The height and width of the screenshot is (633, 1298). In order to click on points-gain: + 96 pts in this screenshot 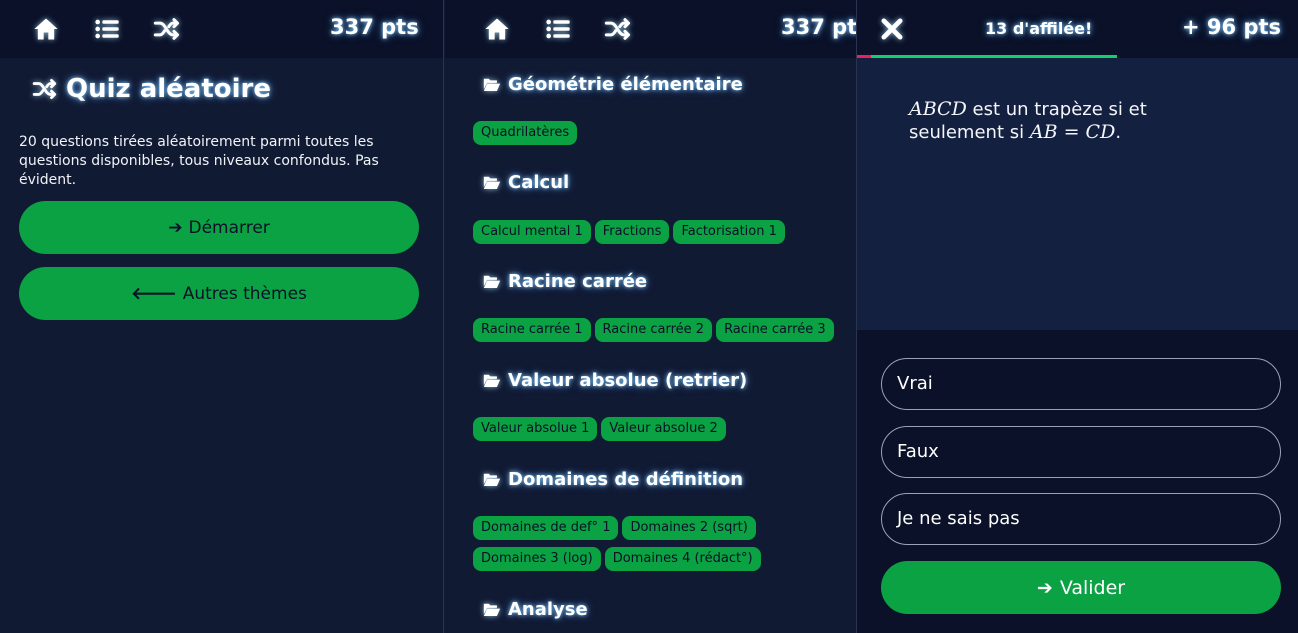, I will do `click(1231, 27)`.